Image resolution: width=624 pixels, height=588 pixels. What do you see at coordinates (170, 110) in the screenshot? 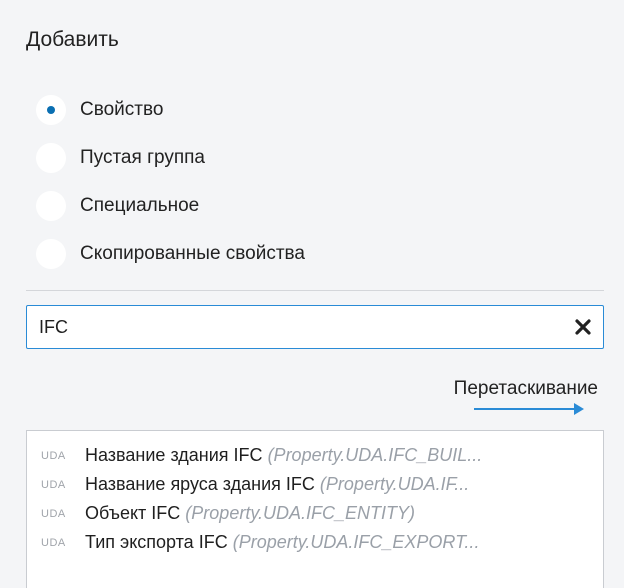
I see `radio-option-property: Свойство` at bounding box center [170, 110].